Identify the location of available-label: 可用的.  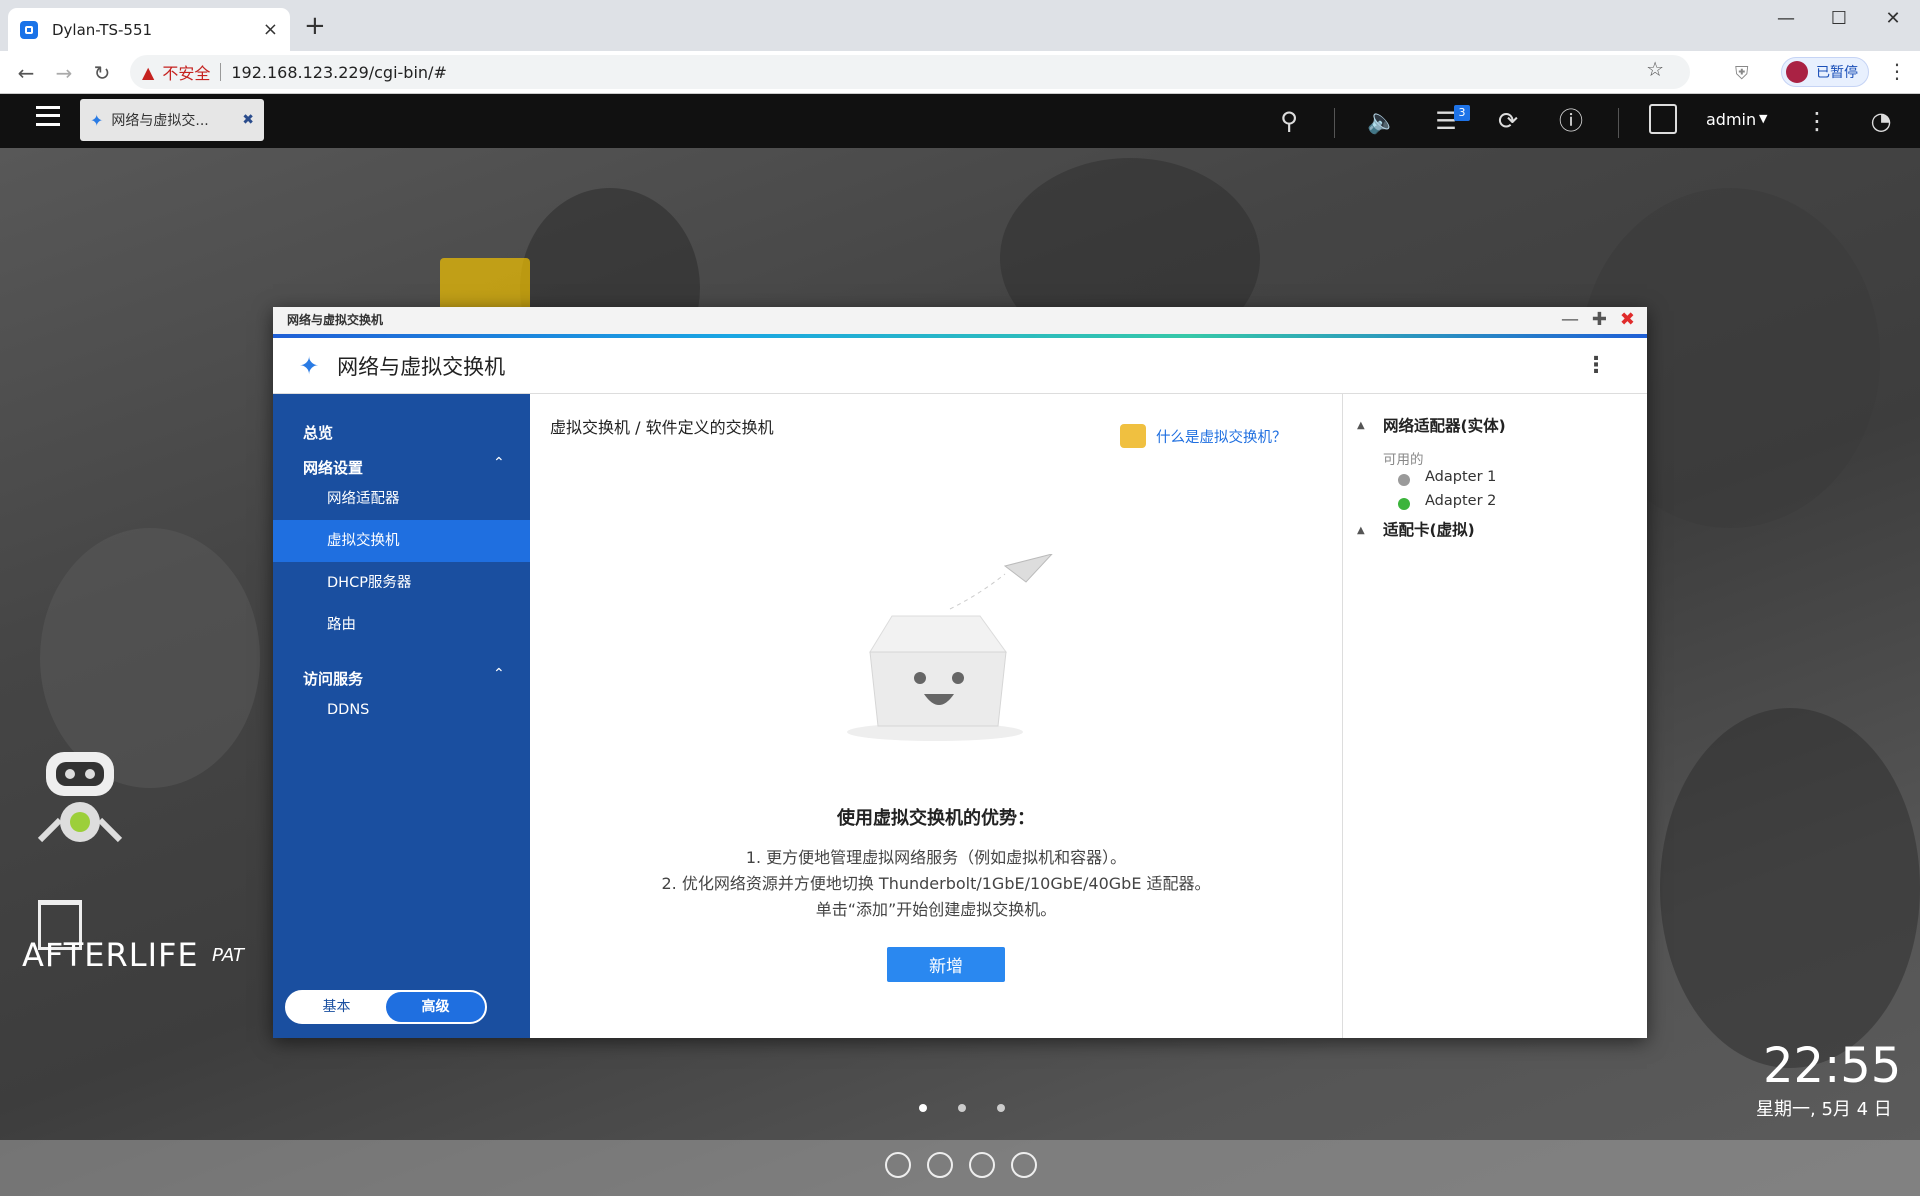
(1403, 460).